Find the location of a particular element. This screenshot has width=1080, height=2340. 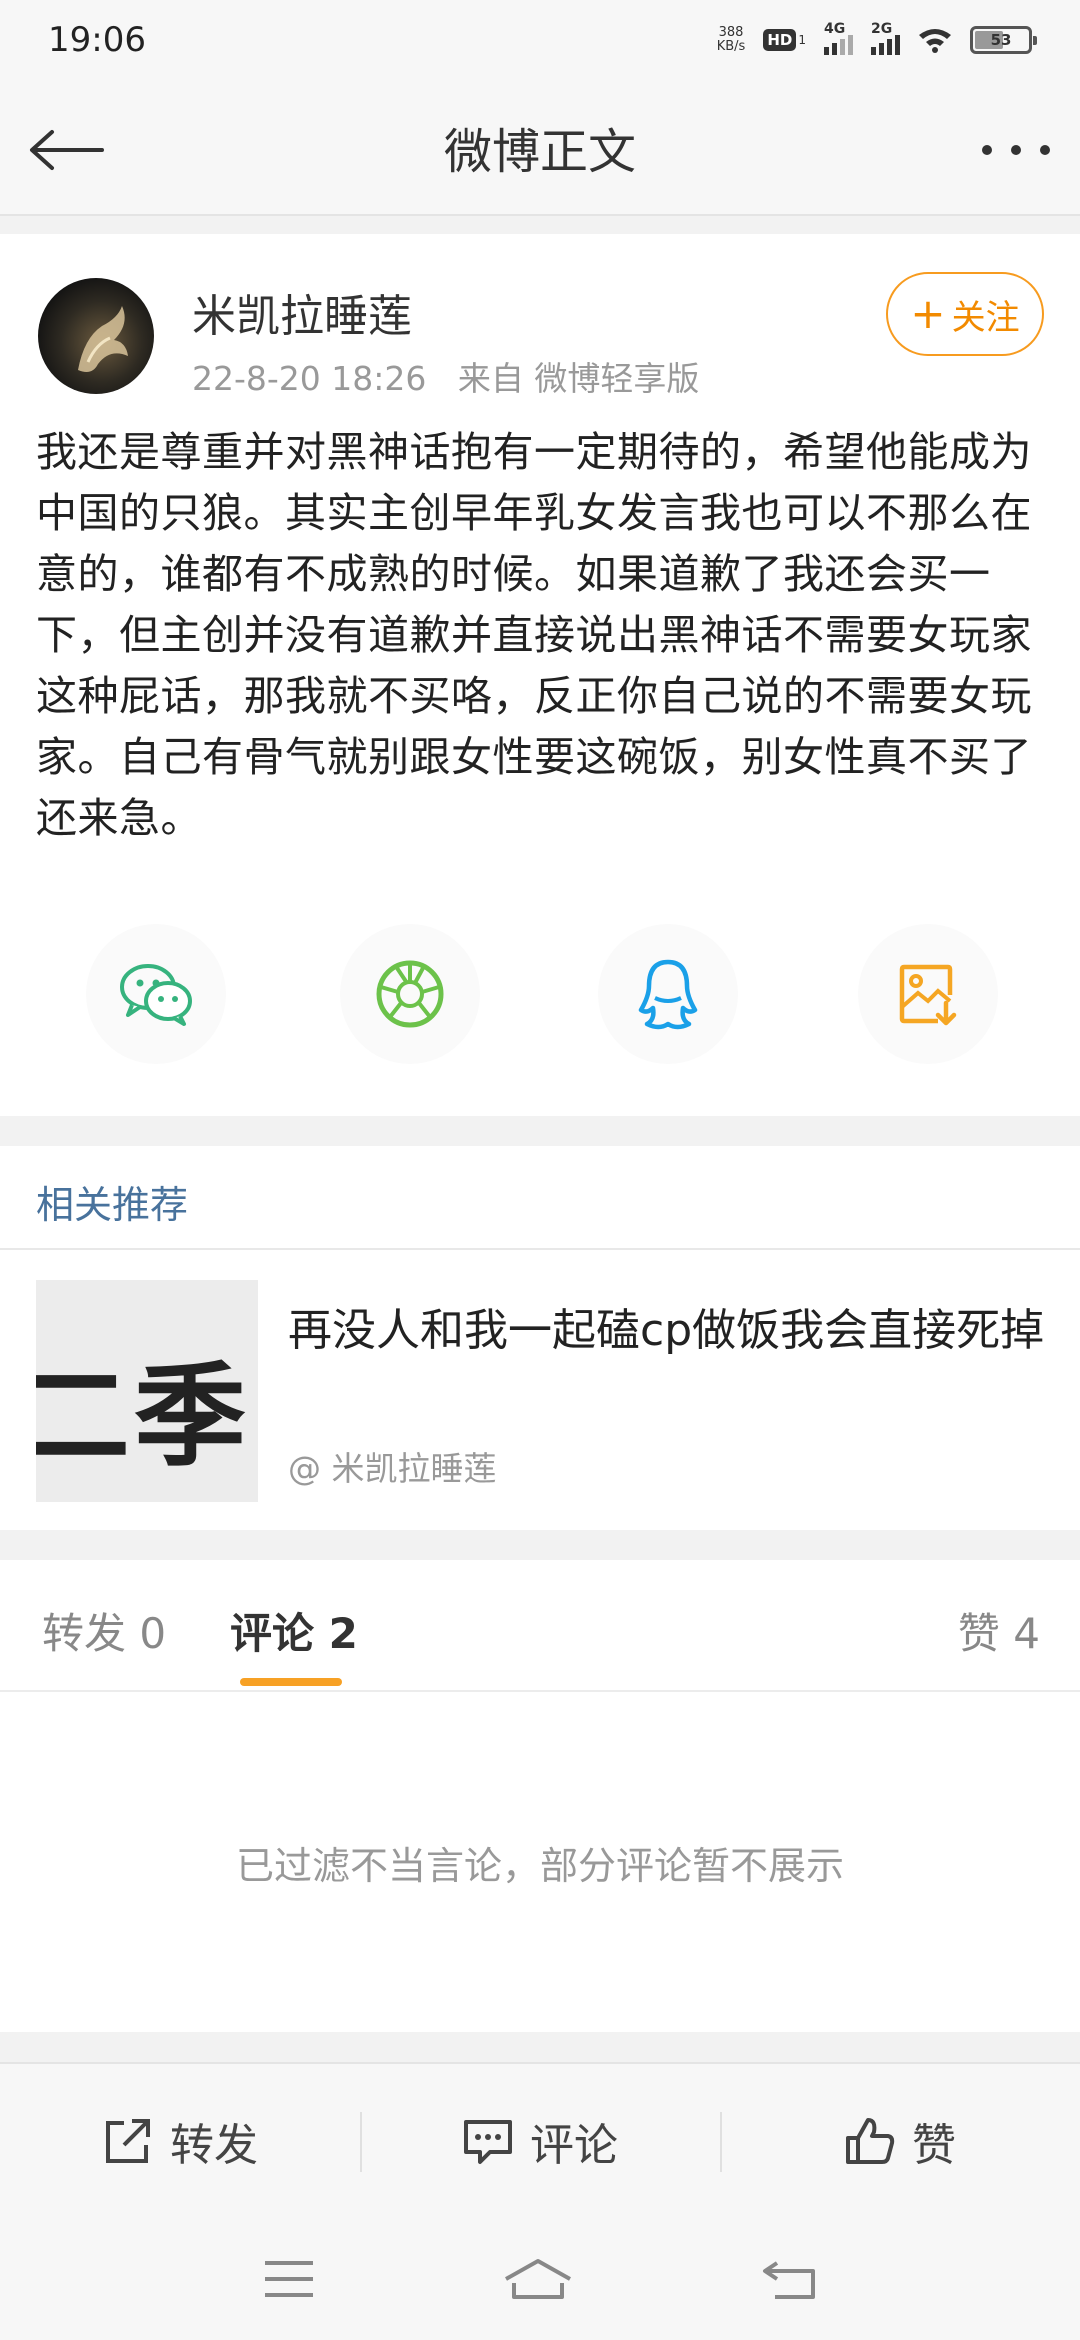

share-qq-button is located at coordinates (668, 994).